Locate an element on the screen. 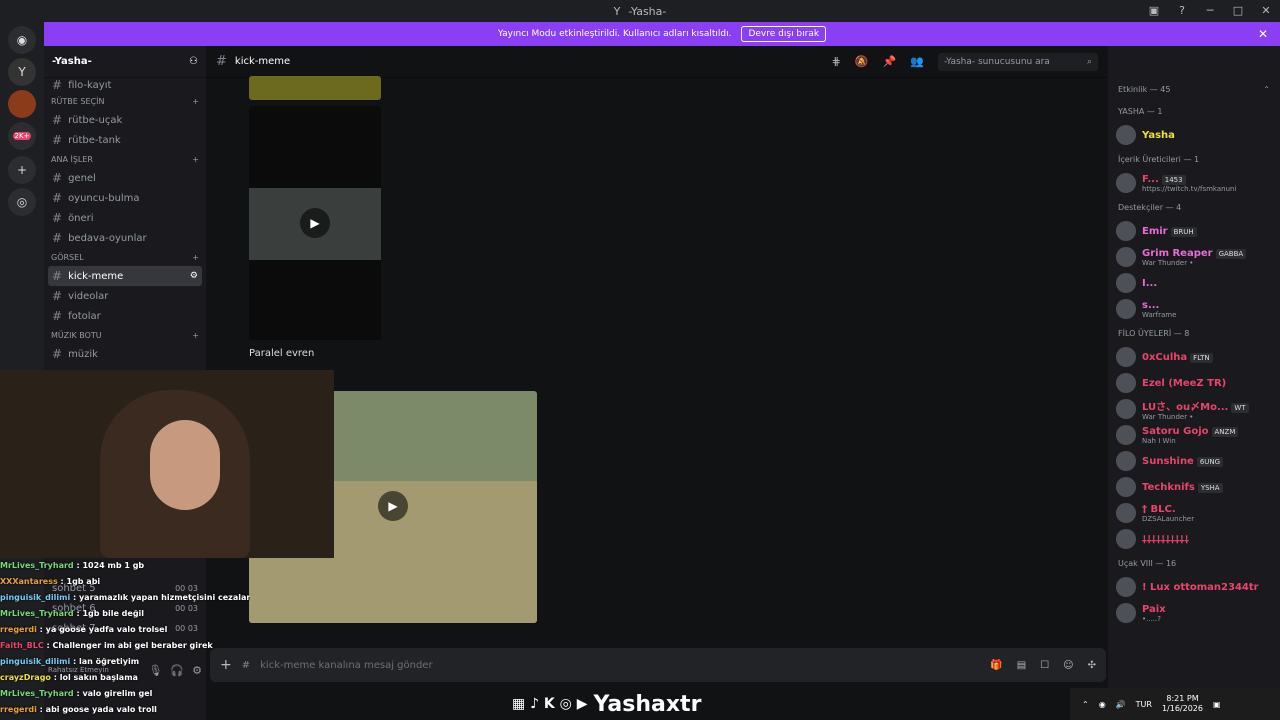 The width and height of the screenshot is (1280, 720). member-row: LUさ、ou〆Mo... WT War Thunder • is located at coordinates (1194, 409).